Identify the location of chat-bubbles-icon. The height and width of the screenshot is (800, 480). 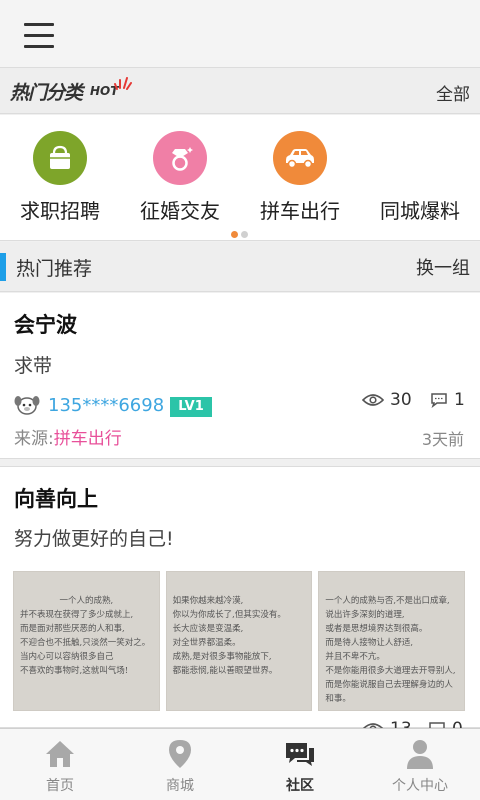
(300, 754).